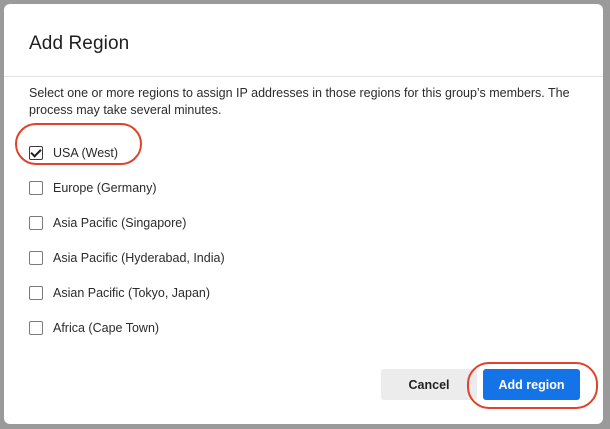  I want to click on region-option-europe-germany: Europe (Germany), so click(127, 187).